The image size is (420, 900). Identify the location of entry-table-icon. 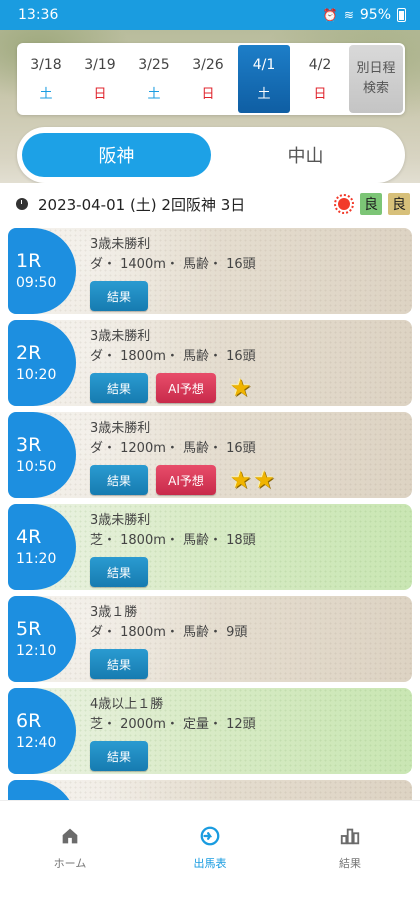
(210, 836).